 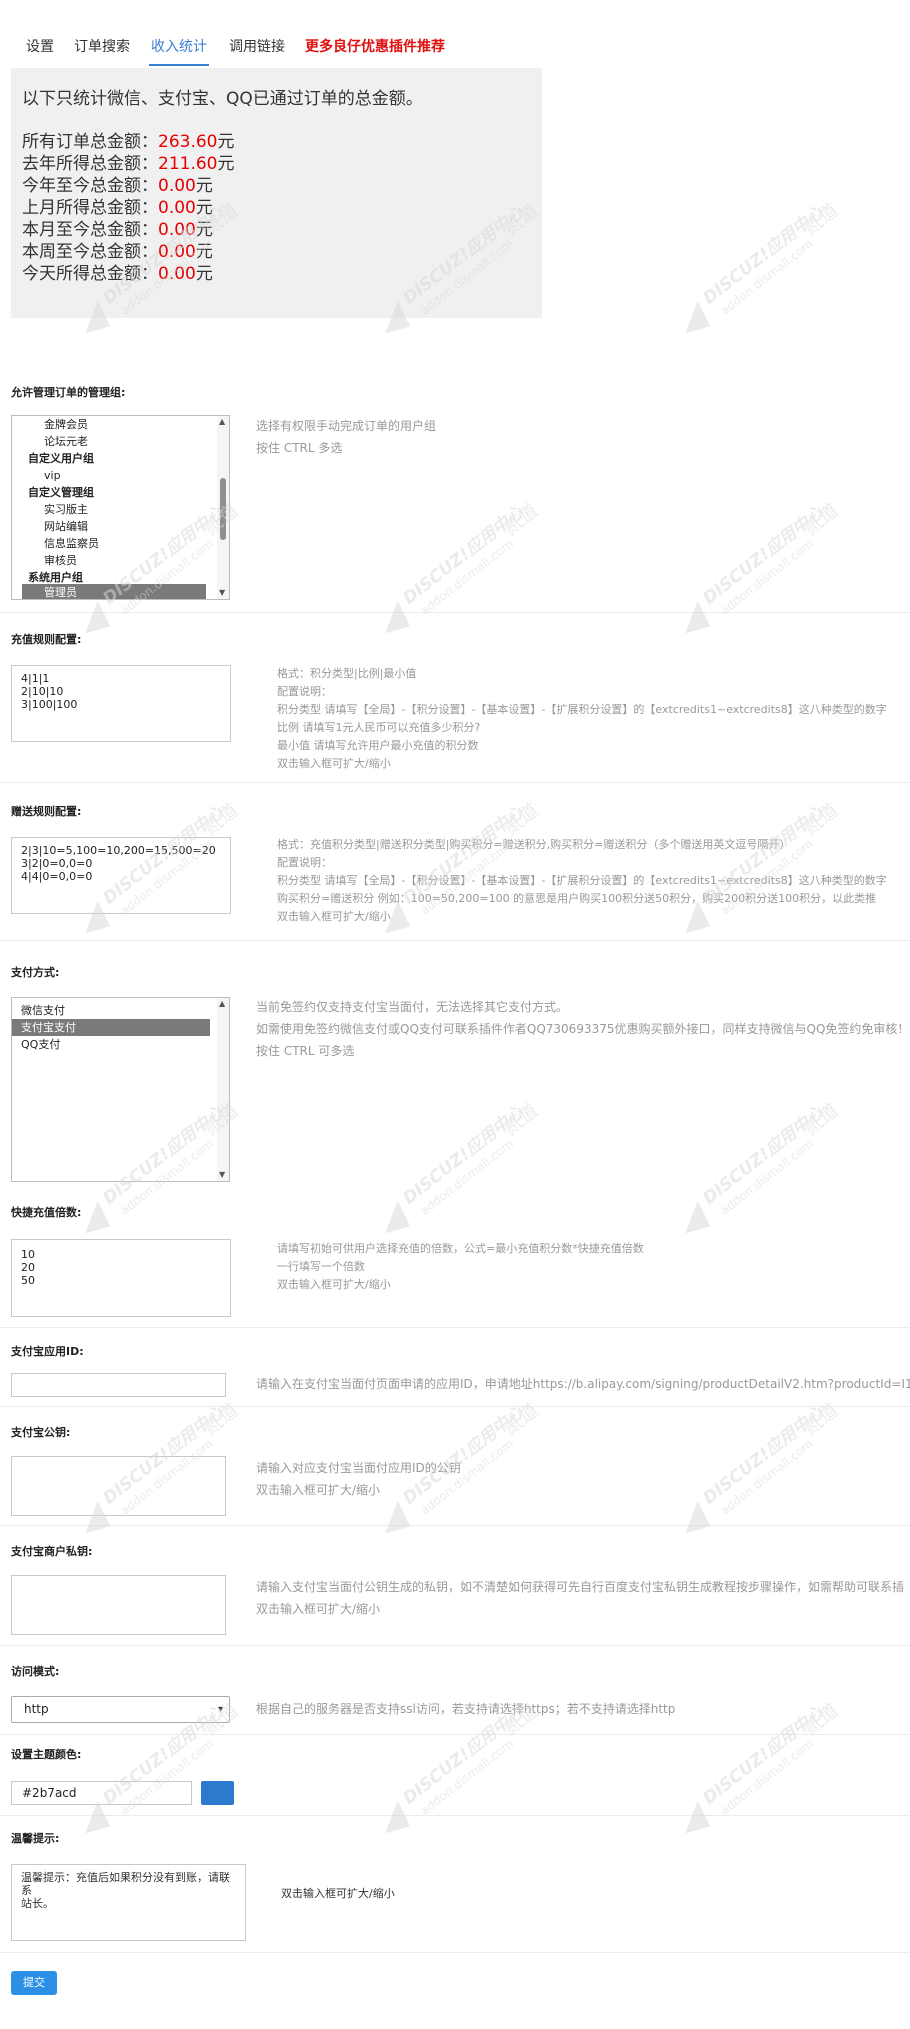 I want to click on stat-row-this-year: 今年至今总金额：0.00元, so click(x=117, y=186).